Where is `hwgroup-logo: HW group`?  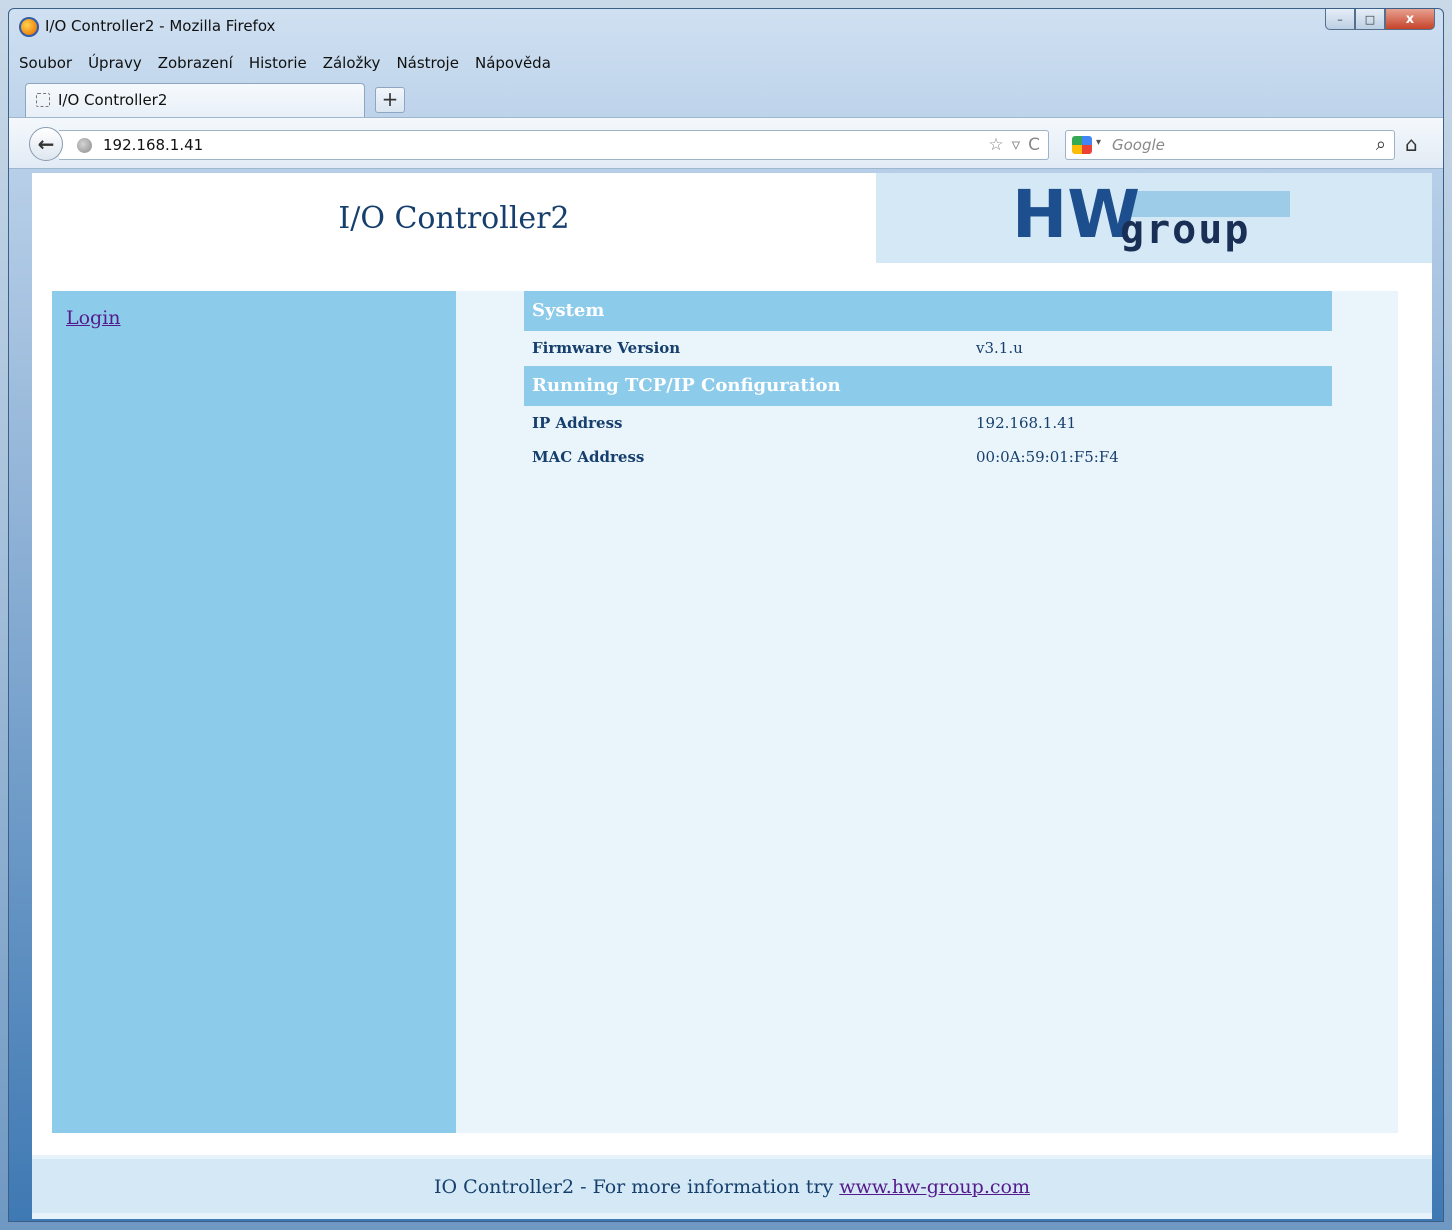
hwgroup-logo: HW group is located at coordinates (1154, 218).